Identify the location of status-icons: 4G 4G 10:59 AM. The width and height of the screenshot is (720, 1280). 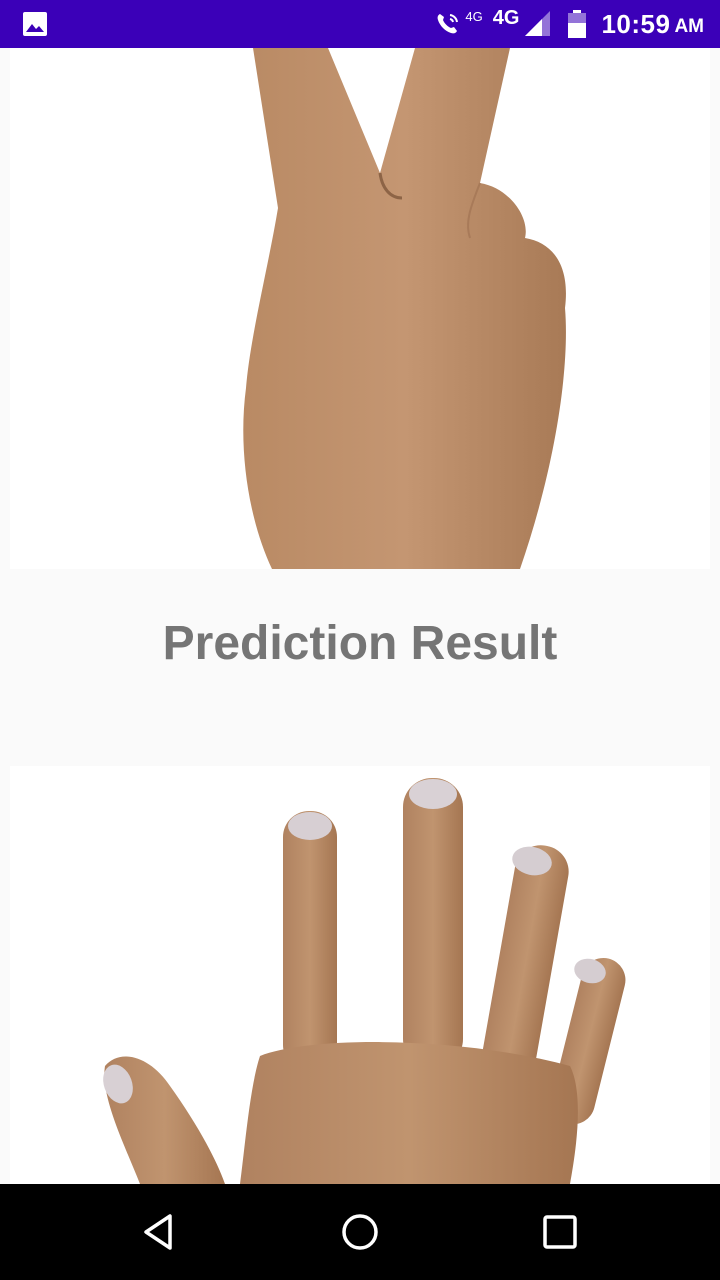
(568, 24).